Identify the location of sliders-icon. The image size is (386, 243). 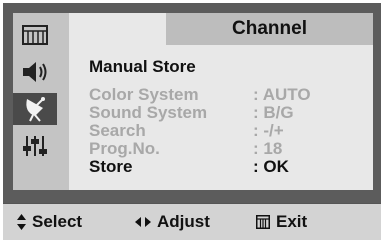
(35, 146).